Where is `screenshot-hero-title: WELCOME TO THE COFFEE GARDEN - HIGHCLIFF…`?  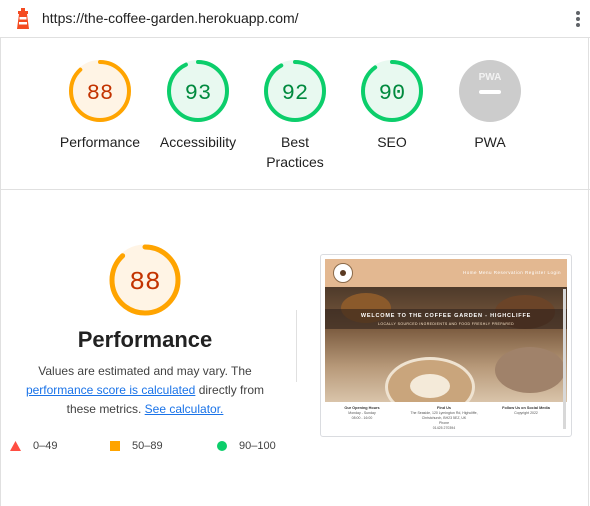 screenshot-hero-title: WELCOME TO THE COFFEE GARDEN - HIGHCLIFF… is located at coordinates (446, 316).